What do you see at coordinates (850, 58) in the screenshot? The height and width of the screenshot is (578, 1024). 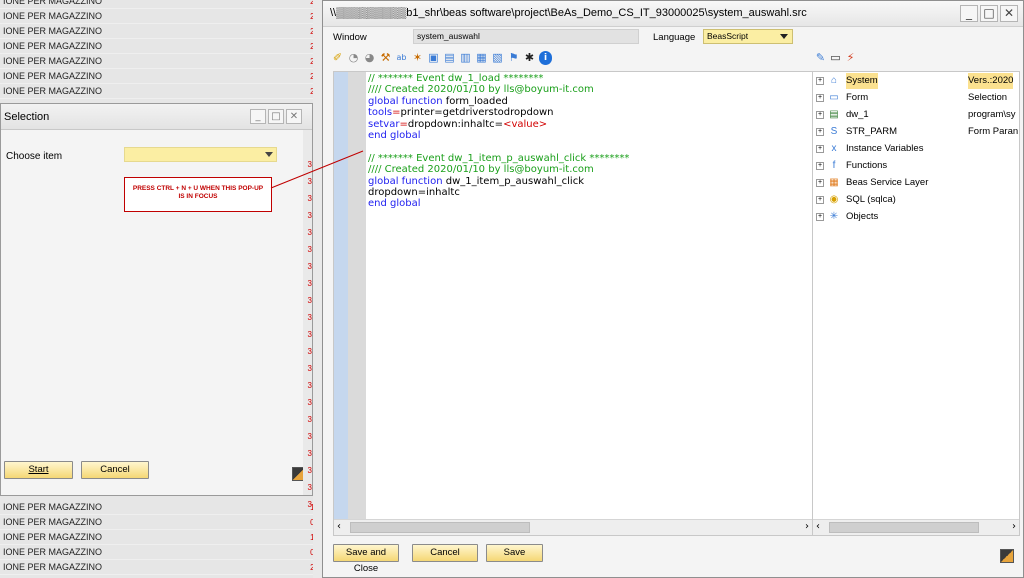 I see `lightning-icon: ⚡` at bounding box center [850, 58].